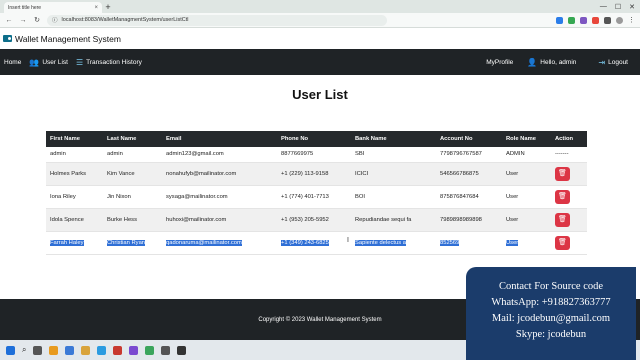  I want to click on col-phone: Phone No, so click(314, 139).